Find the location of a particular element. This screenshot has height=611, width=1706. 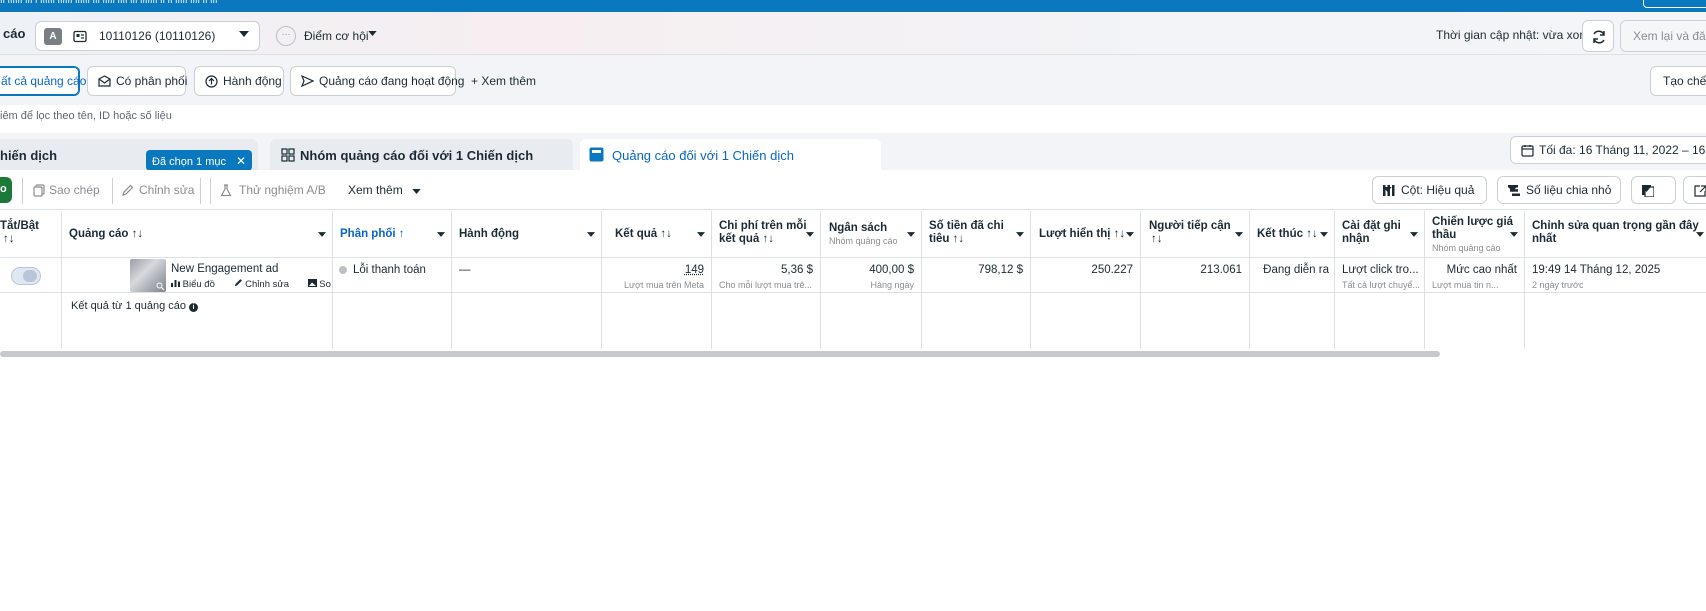

ends-value: Đang diễn ra is located at coordinates (1296, 270).